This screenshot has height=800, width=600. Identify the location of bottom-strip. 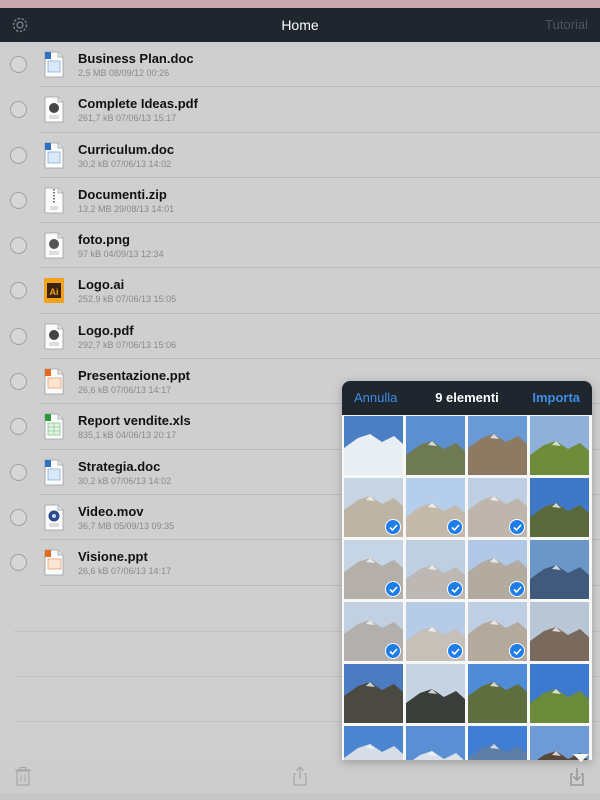
(300, 796).